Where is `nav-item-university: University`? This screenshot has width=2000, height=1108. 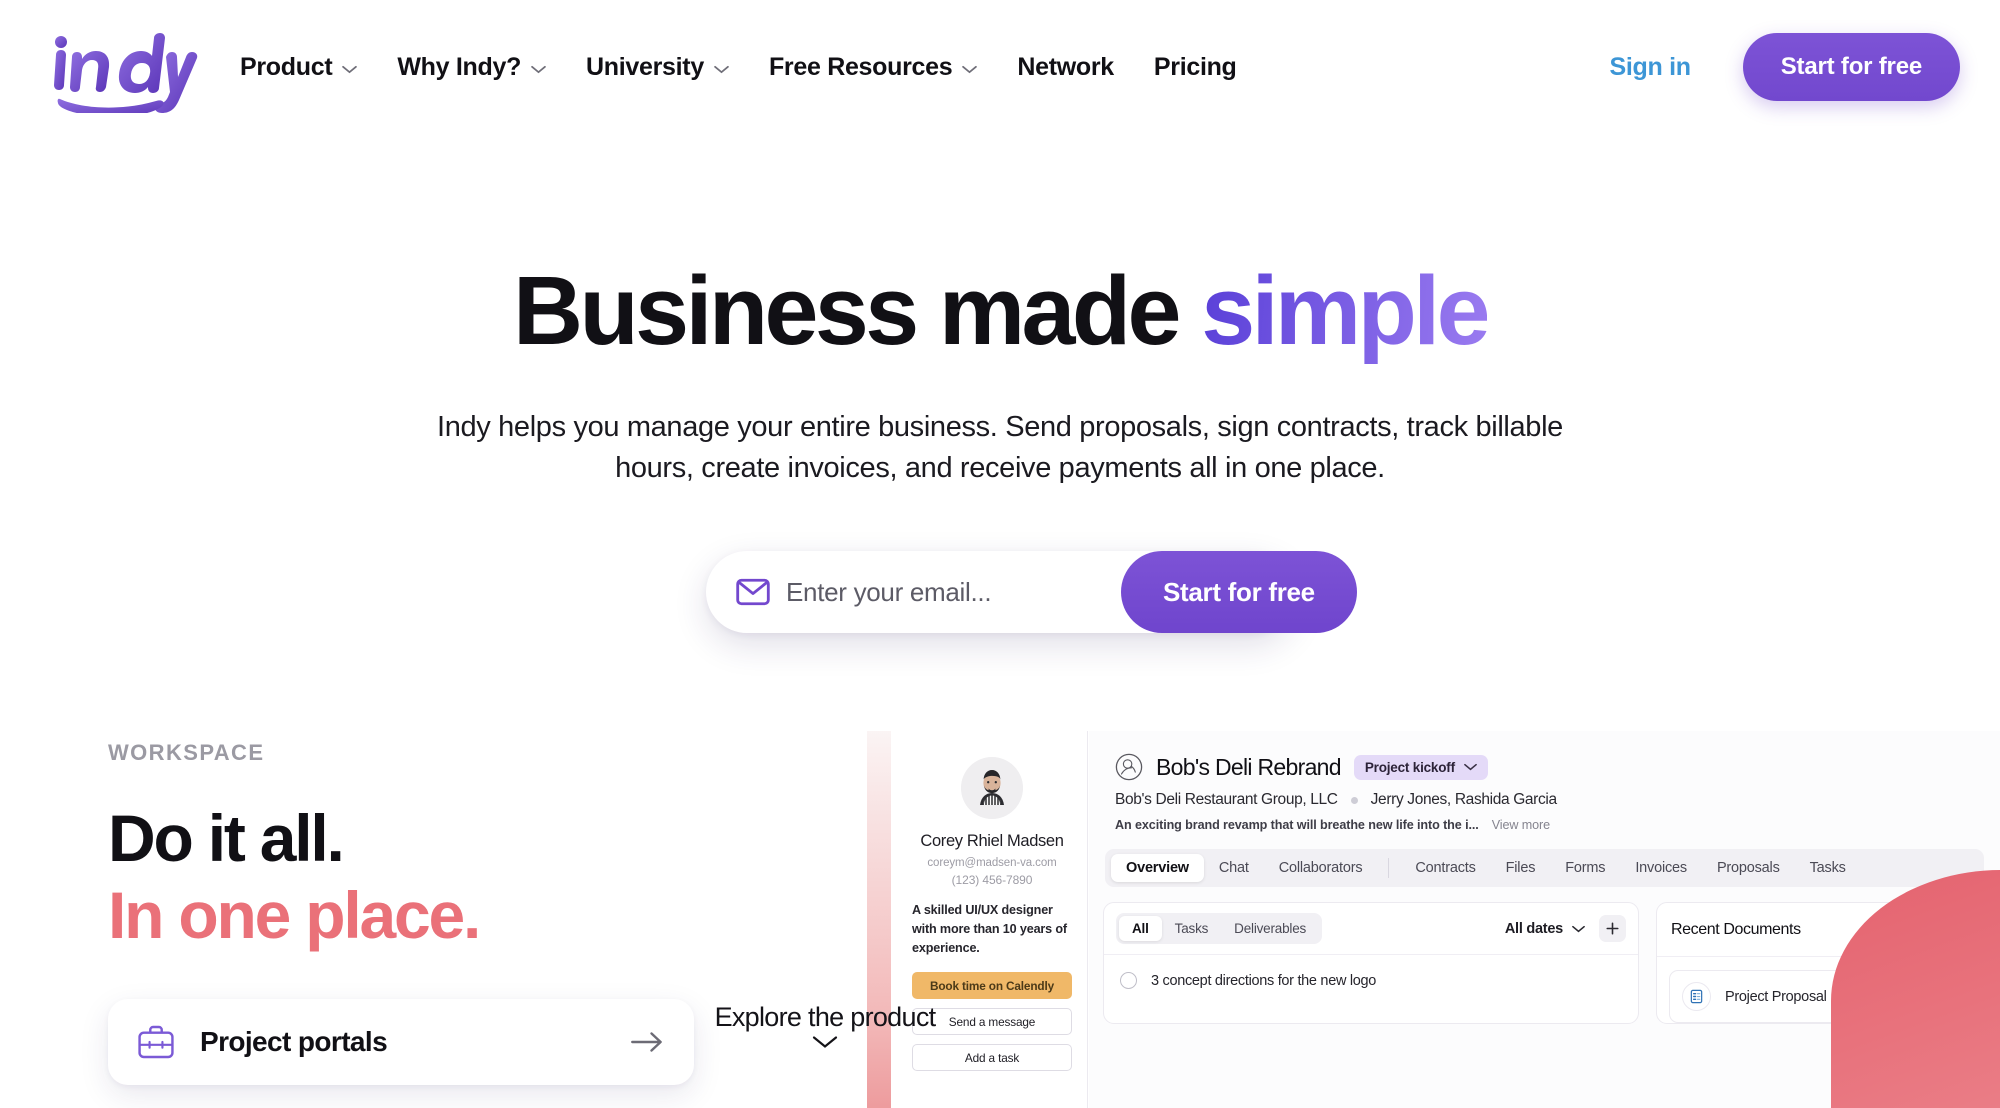
nav-item-university: University is located at coordinates (657, 67).